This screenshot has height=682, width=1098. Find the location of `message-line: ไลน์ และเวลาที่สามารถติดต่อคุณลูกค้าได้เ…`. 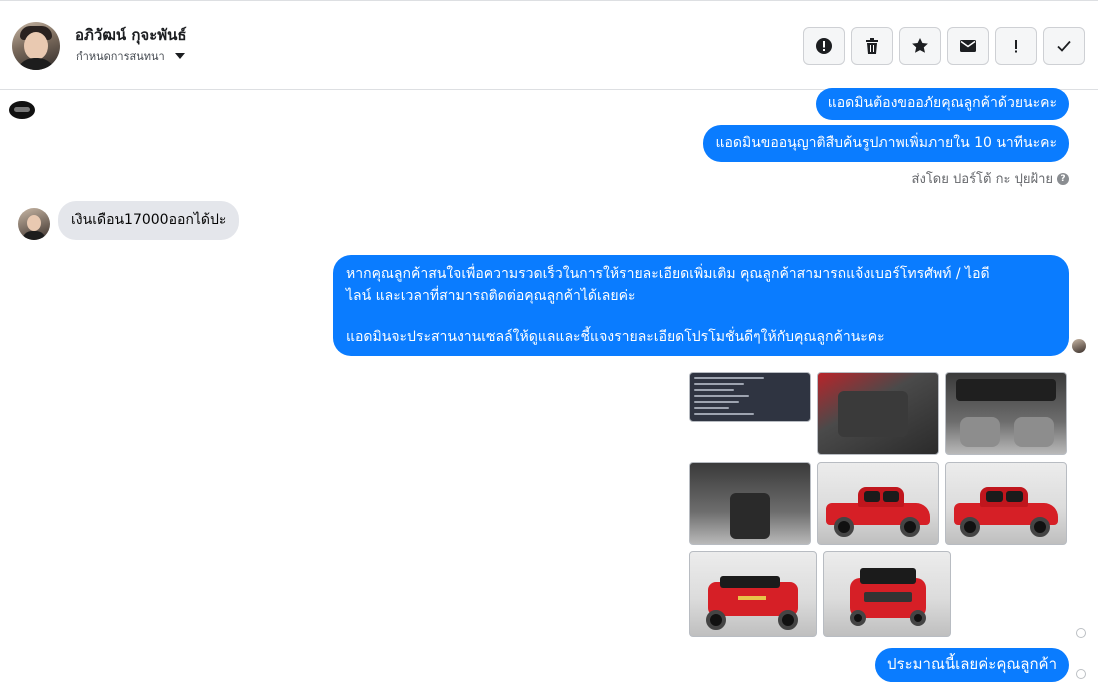

message-line: ไลน์ และเวลาที่สามารถติดต่อคุณลูกค้าได้เ… is located at coordinates (491, 296).